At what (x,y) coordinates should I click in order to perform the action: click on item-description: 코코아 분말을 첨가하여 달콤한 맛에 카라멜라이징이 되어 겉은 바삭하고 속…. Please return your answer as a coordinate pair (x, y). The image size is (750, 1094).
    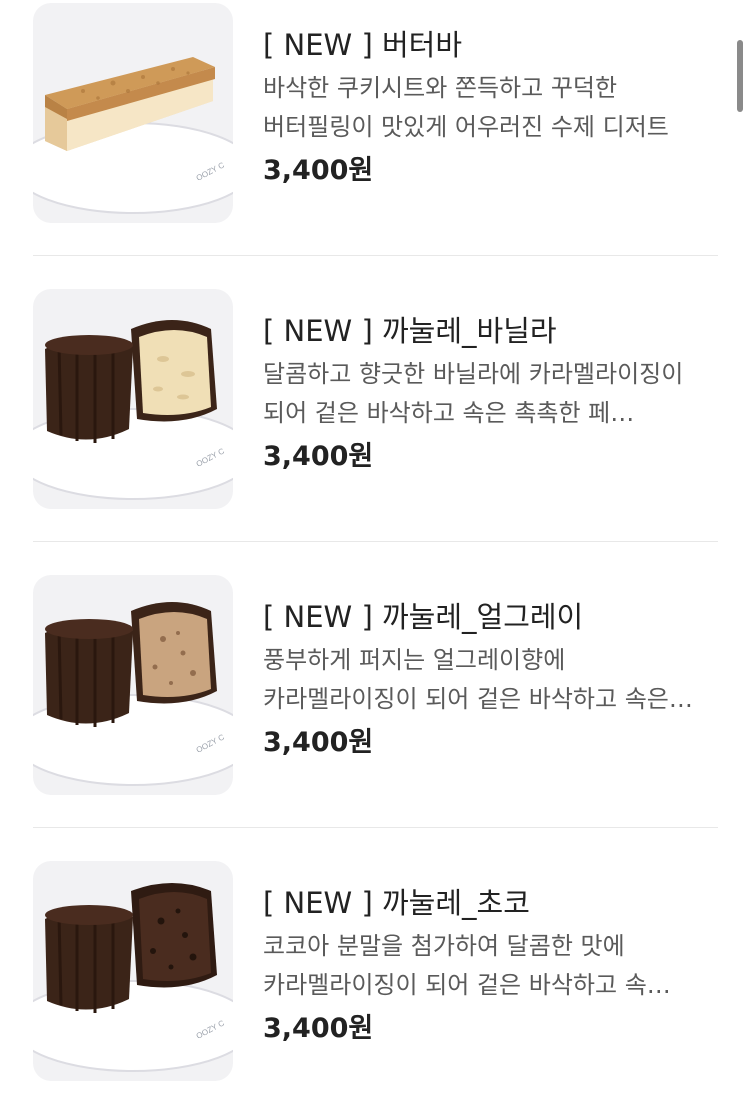
    Looking at the image, I should click on (467, 965).